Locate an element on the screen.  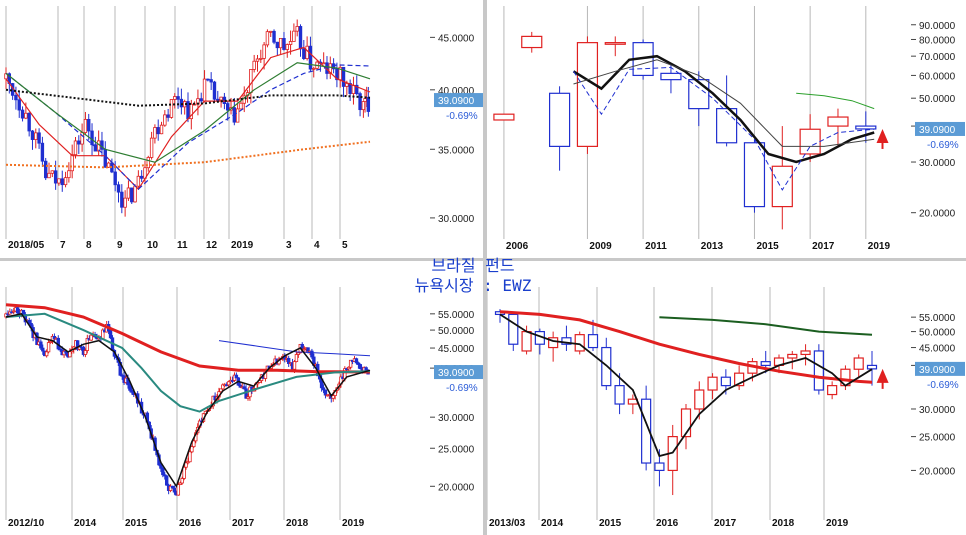
ytick-label: 35.0000 is located at coordinates (456, 150).